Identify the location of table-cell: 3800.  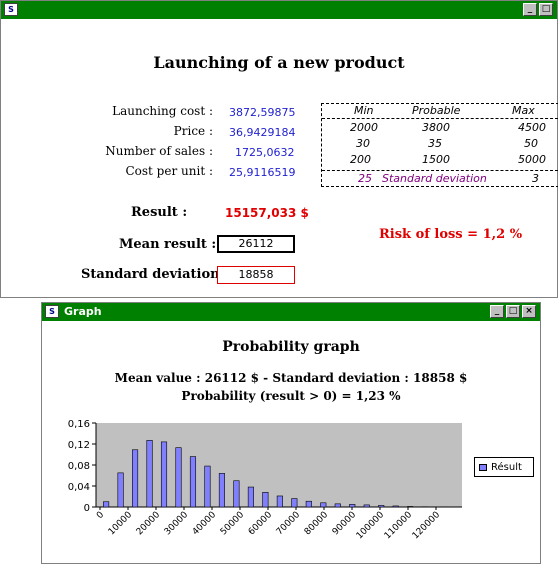
(436, 127).